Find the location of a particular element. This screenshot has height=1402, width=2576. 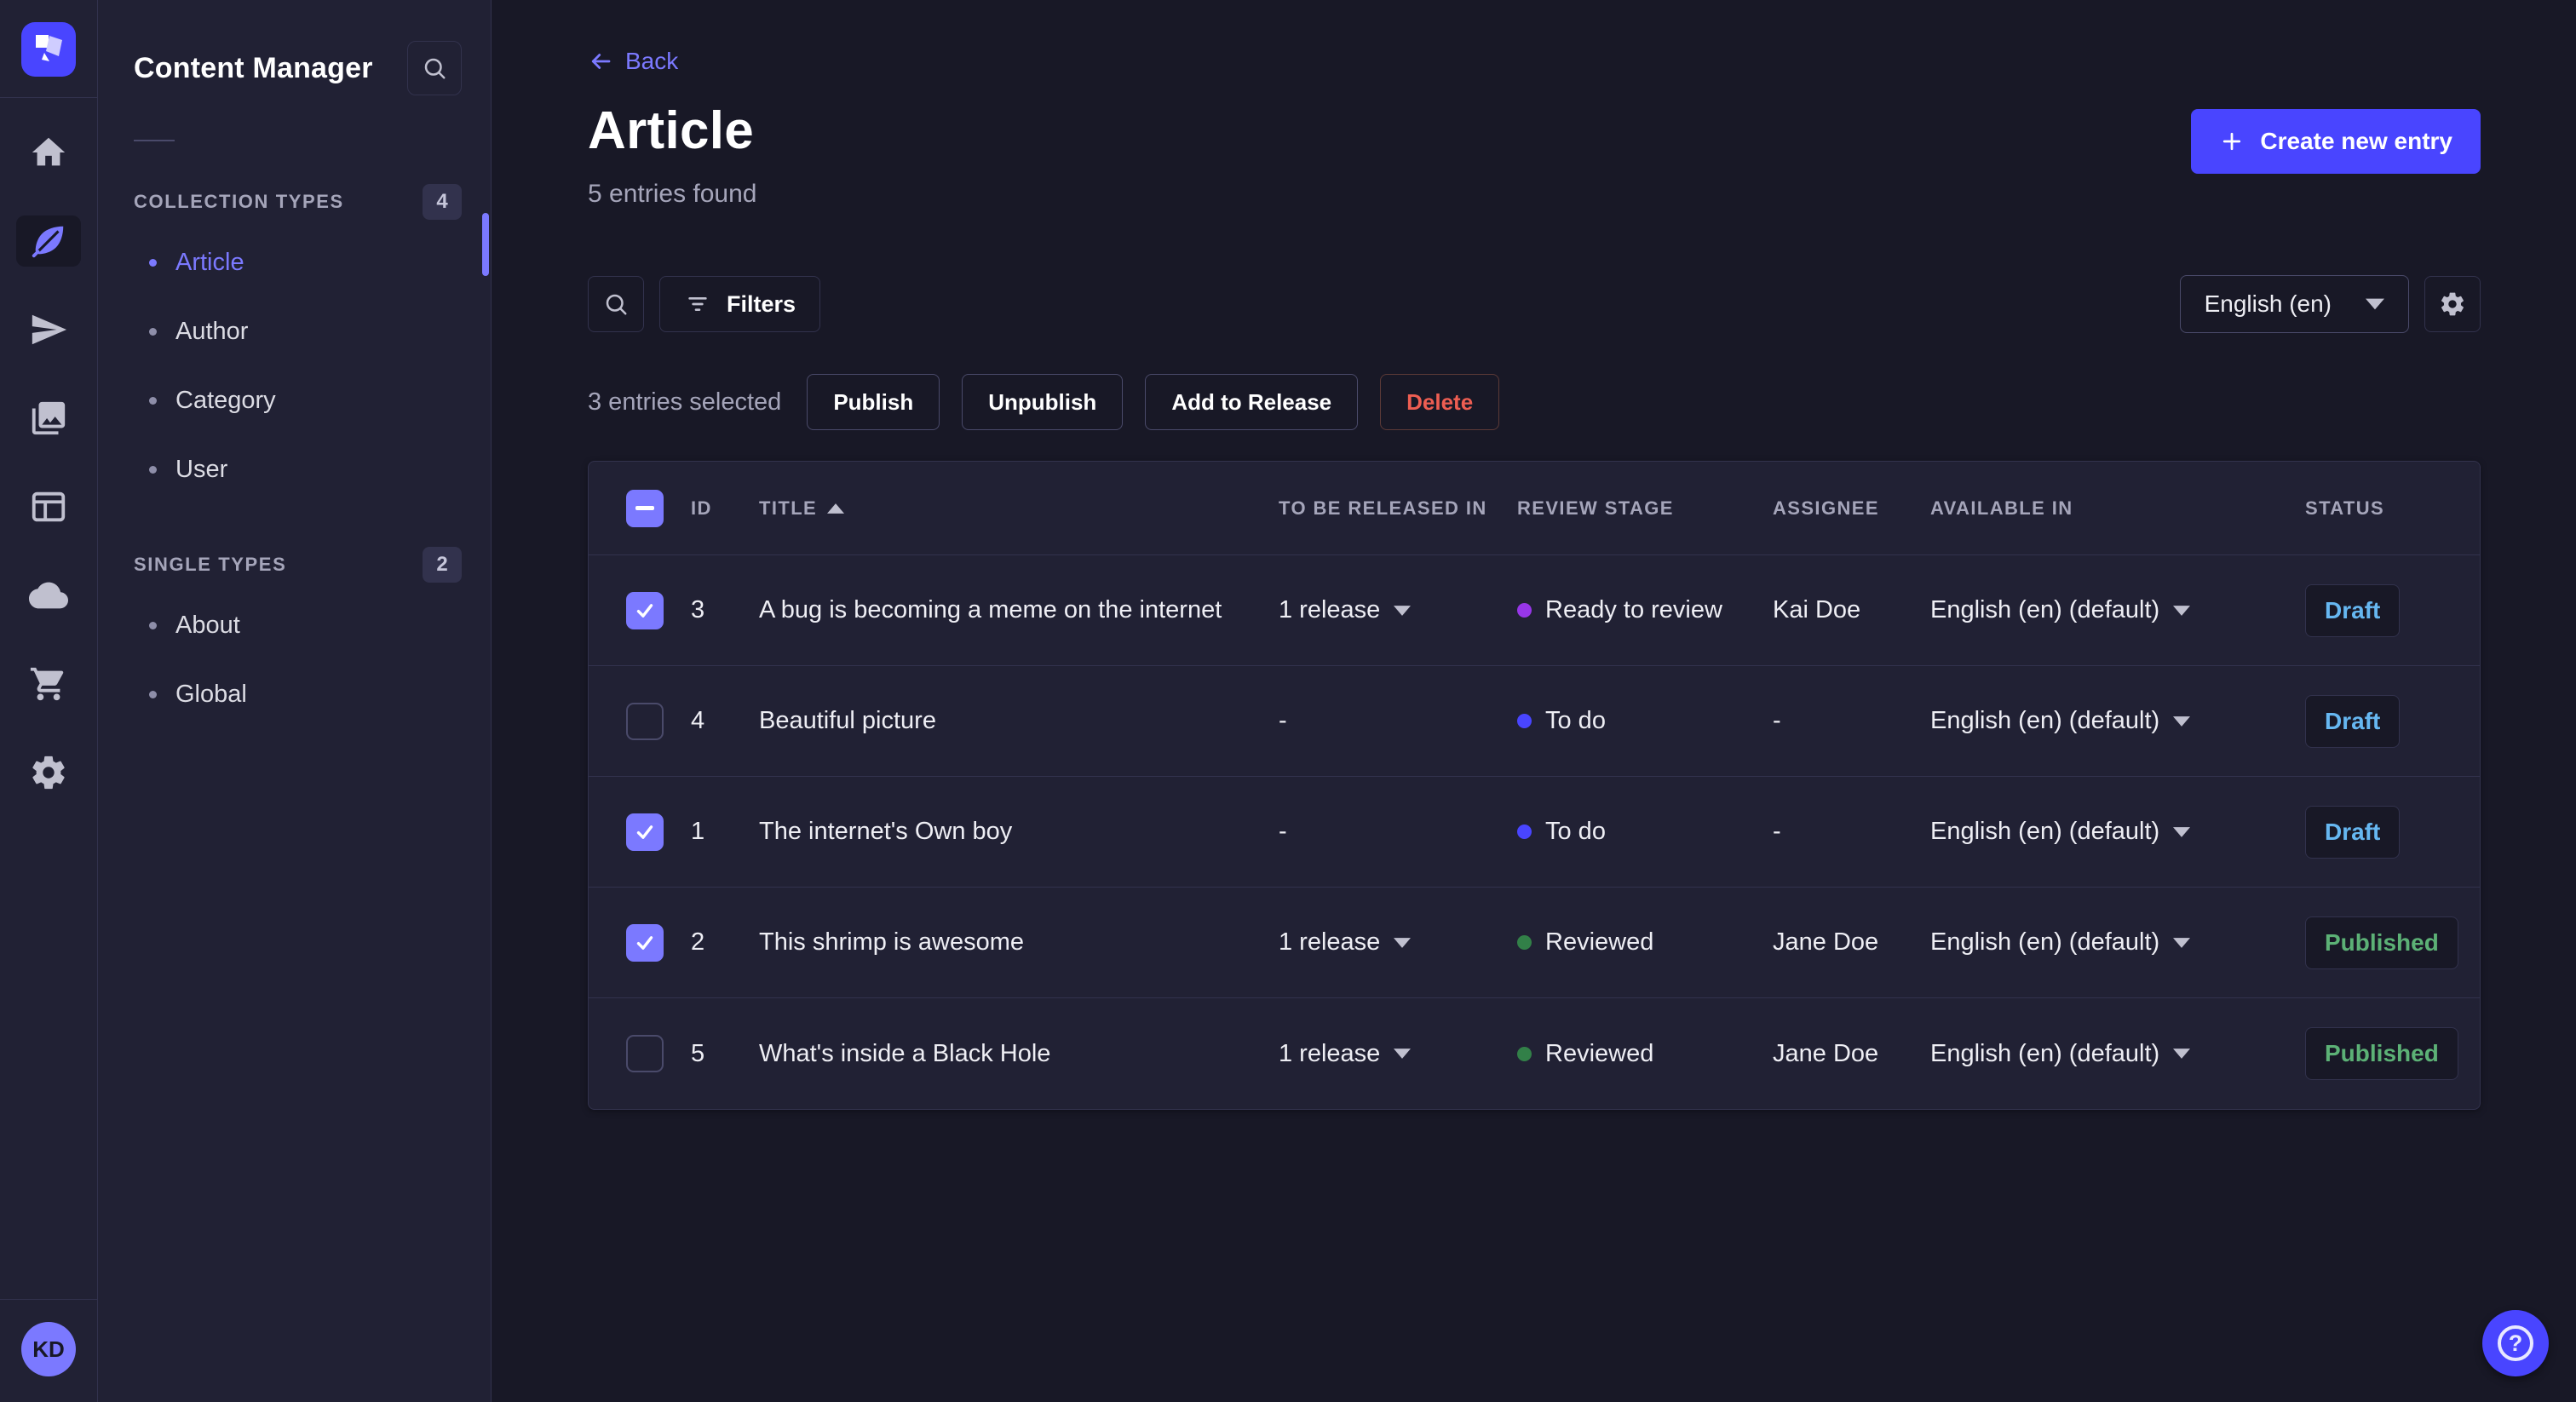

sidebar-item-category: Category is located at coordinates (295, 400).